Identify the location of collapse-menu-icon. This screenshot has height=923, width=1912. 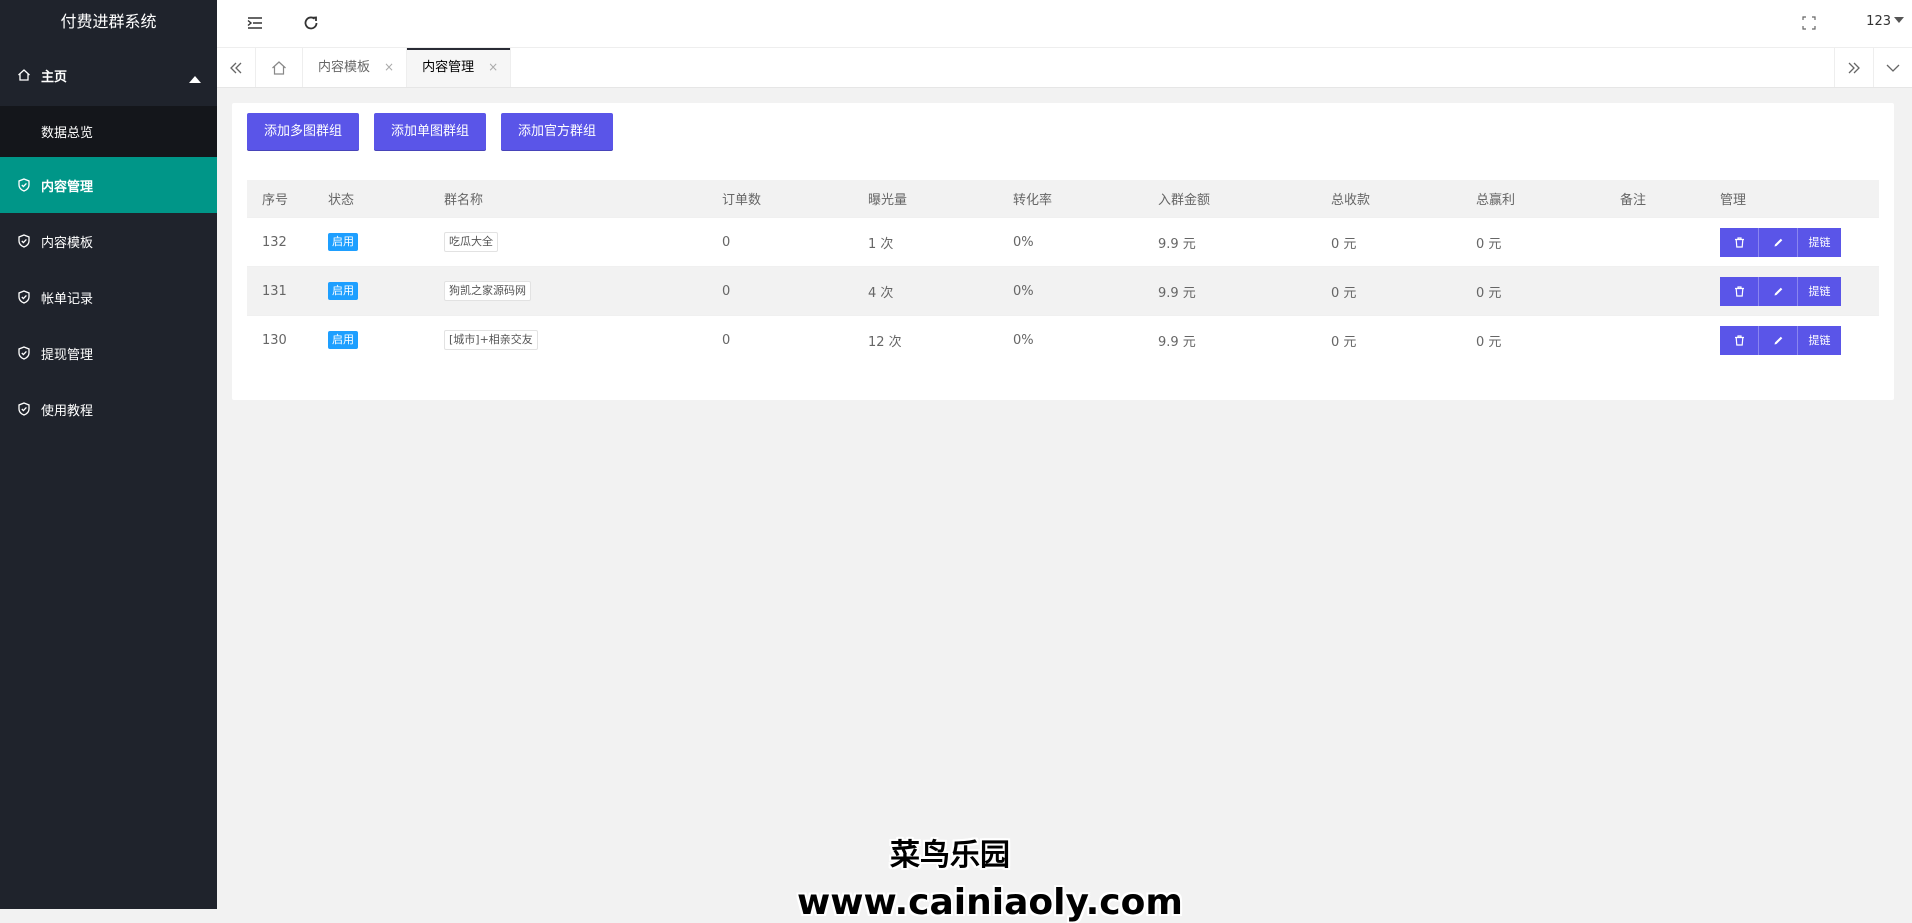
(255, 23).